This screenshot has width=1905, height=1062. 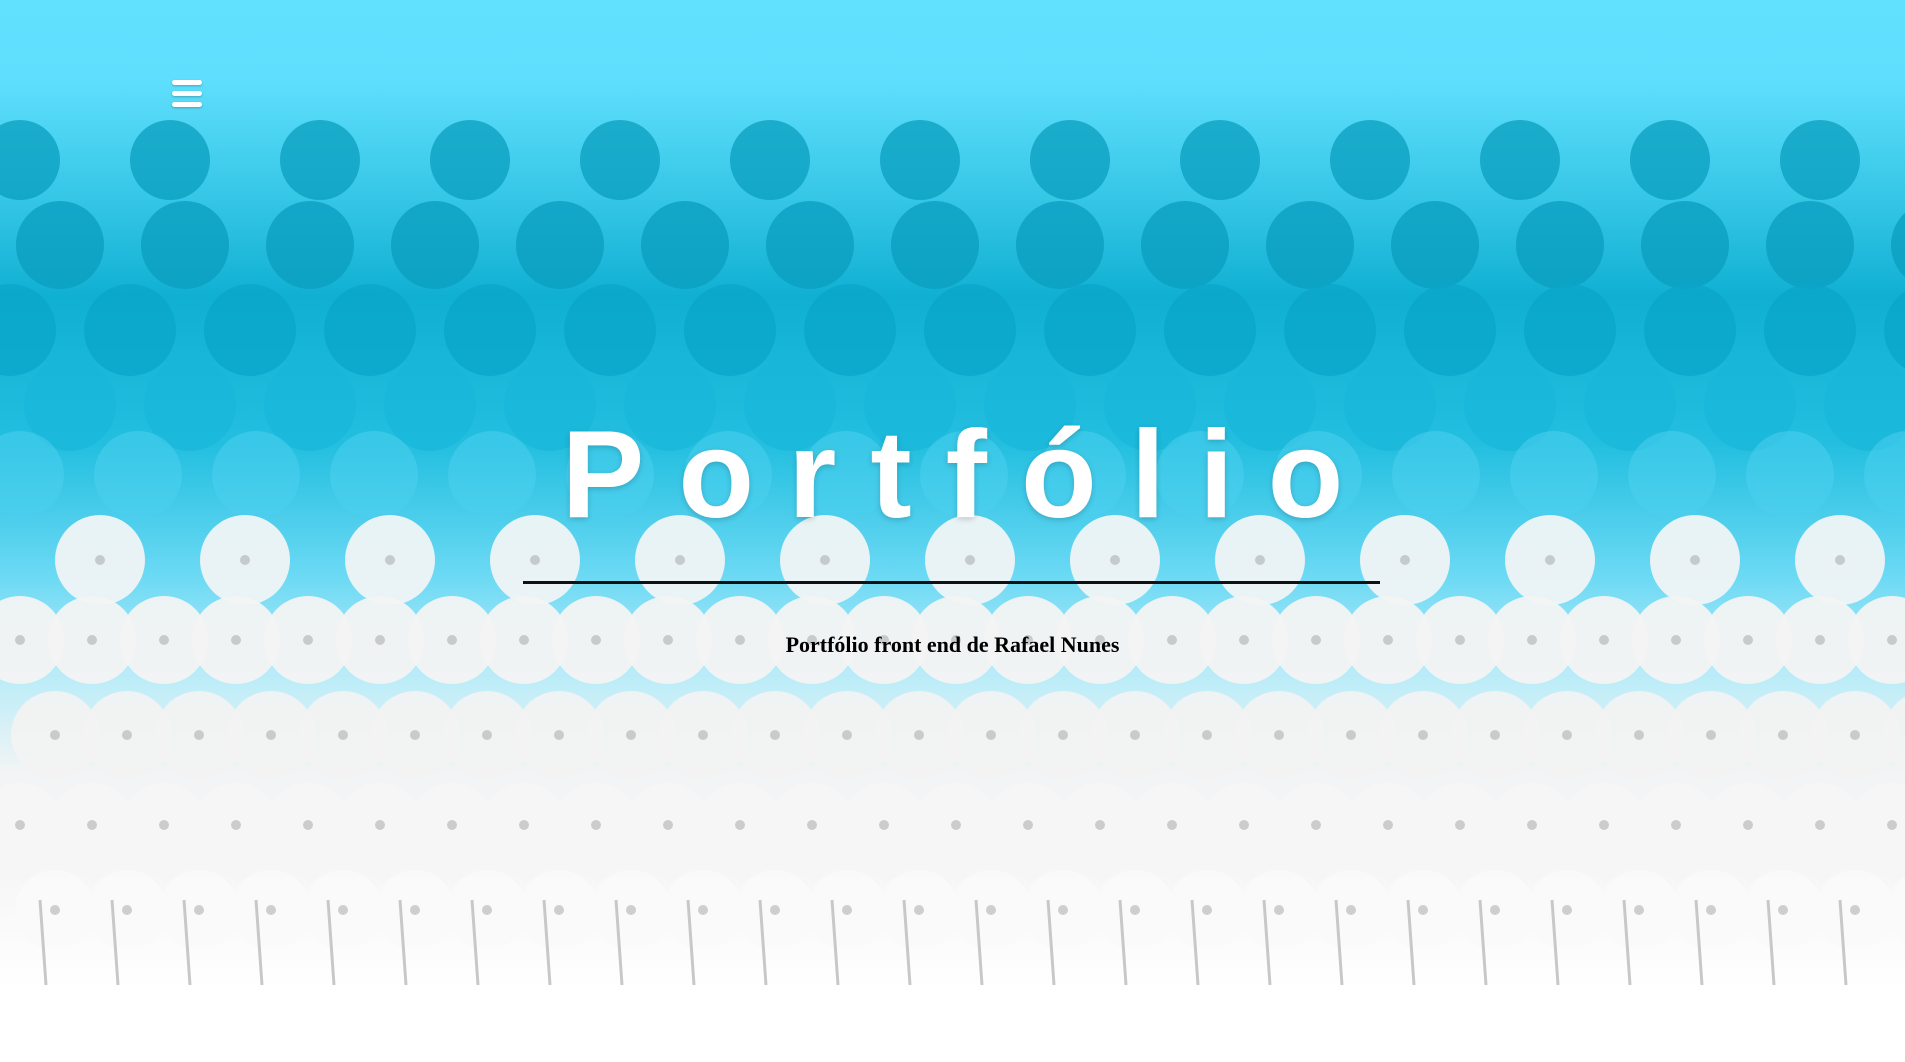 I want to click on page-subtitle: Portfólio front end de Rafael Nunes, so click(x=952, y=644).